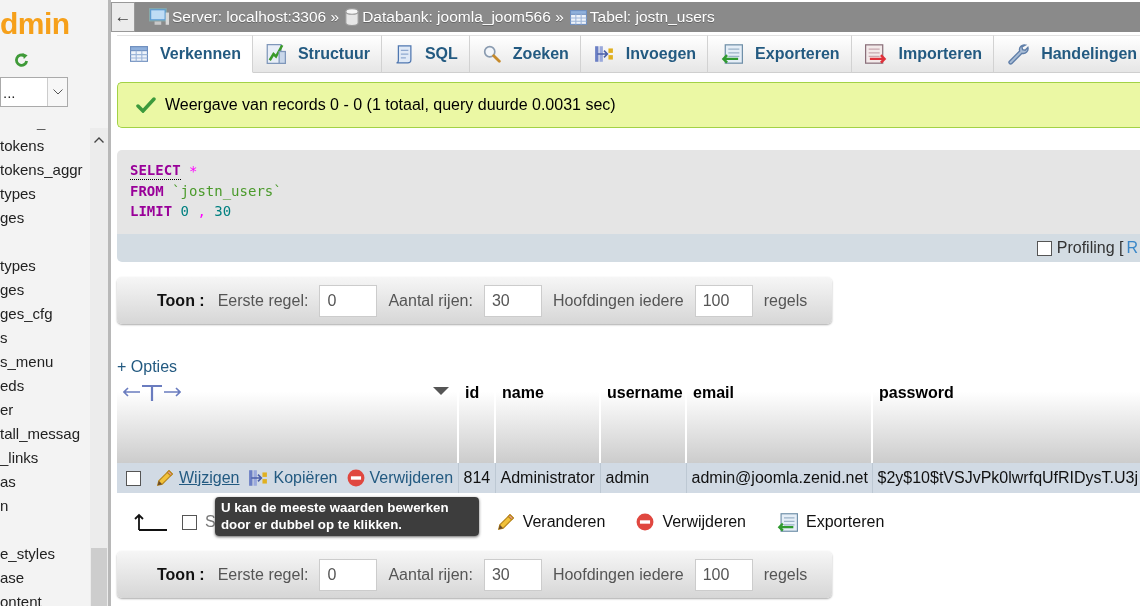 Image resolution: width=1140 pixels, height=606 pixels. What do you see at coordinates (99, 577) in the screenshot?
I see `scrollbar-thumb` at bounding box center [99, 577].